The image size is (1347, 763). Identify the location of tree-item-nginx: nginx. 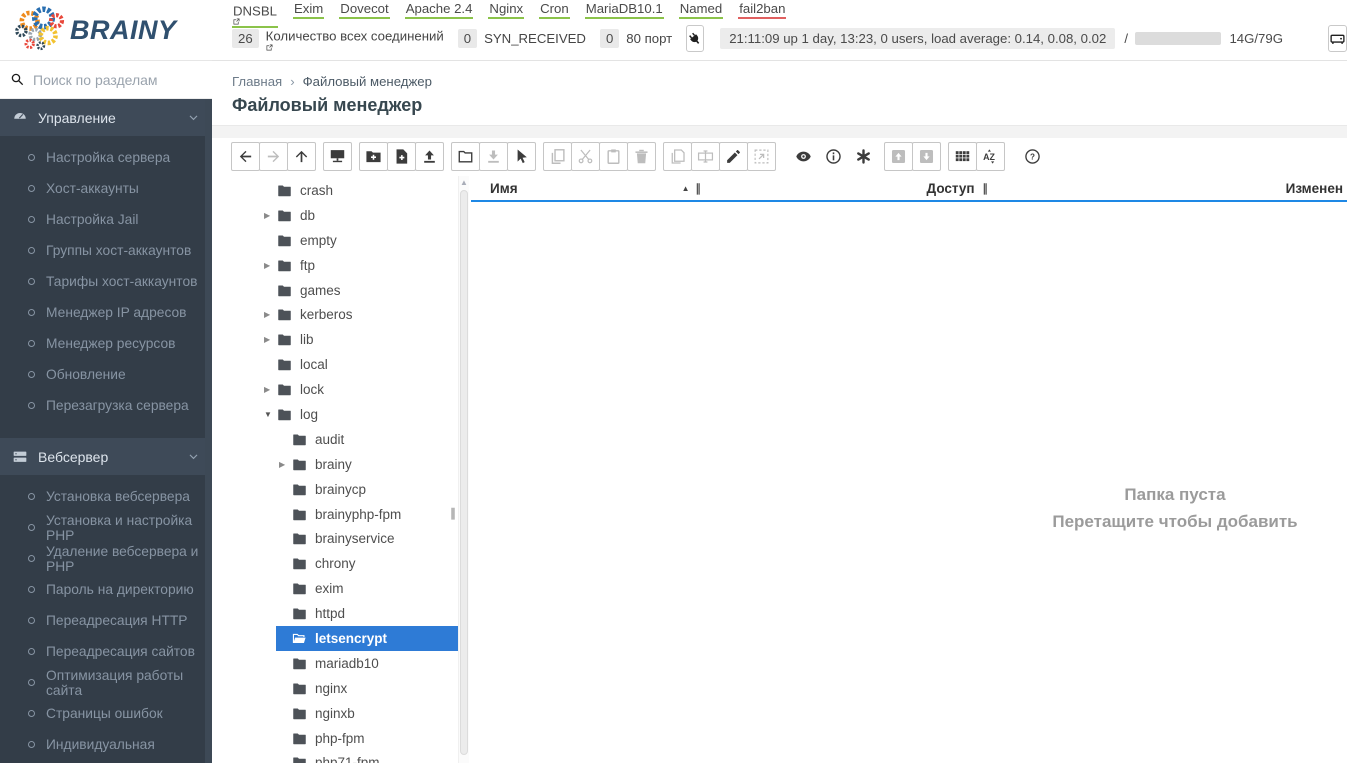
(344, 688).